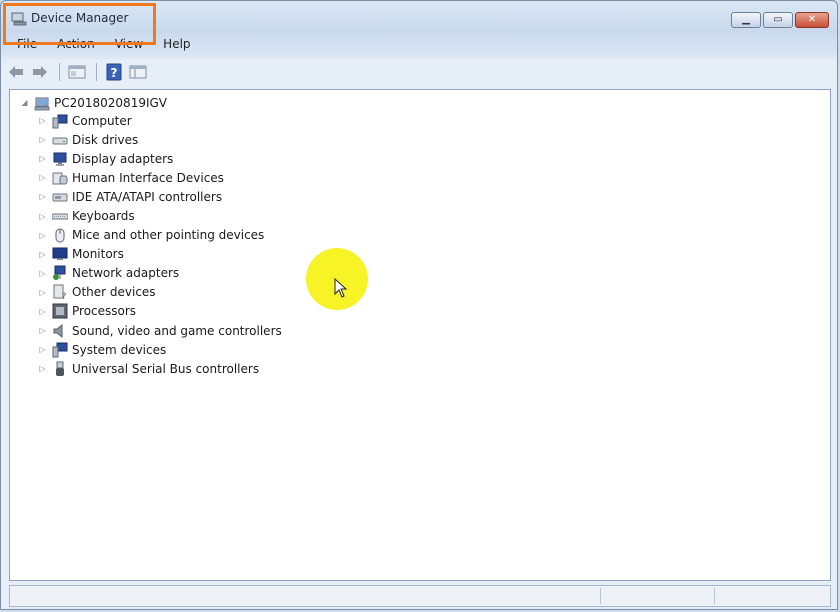 This screenshot has width=840, height=612. I want to click on network-adapter-icon, so click(59, 273).